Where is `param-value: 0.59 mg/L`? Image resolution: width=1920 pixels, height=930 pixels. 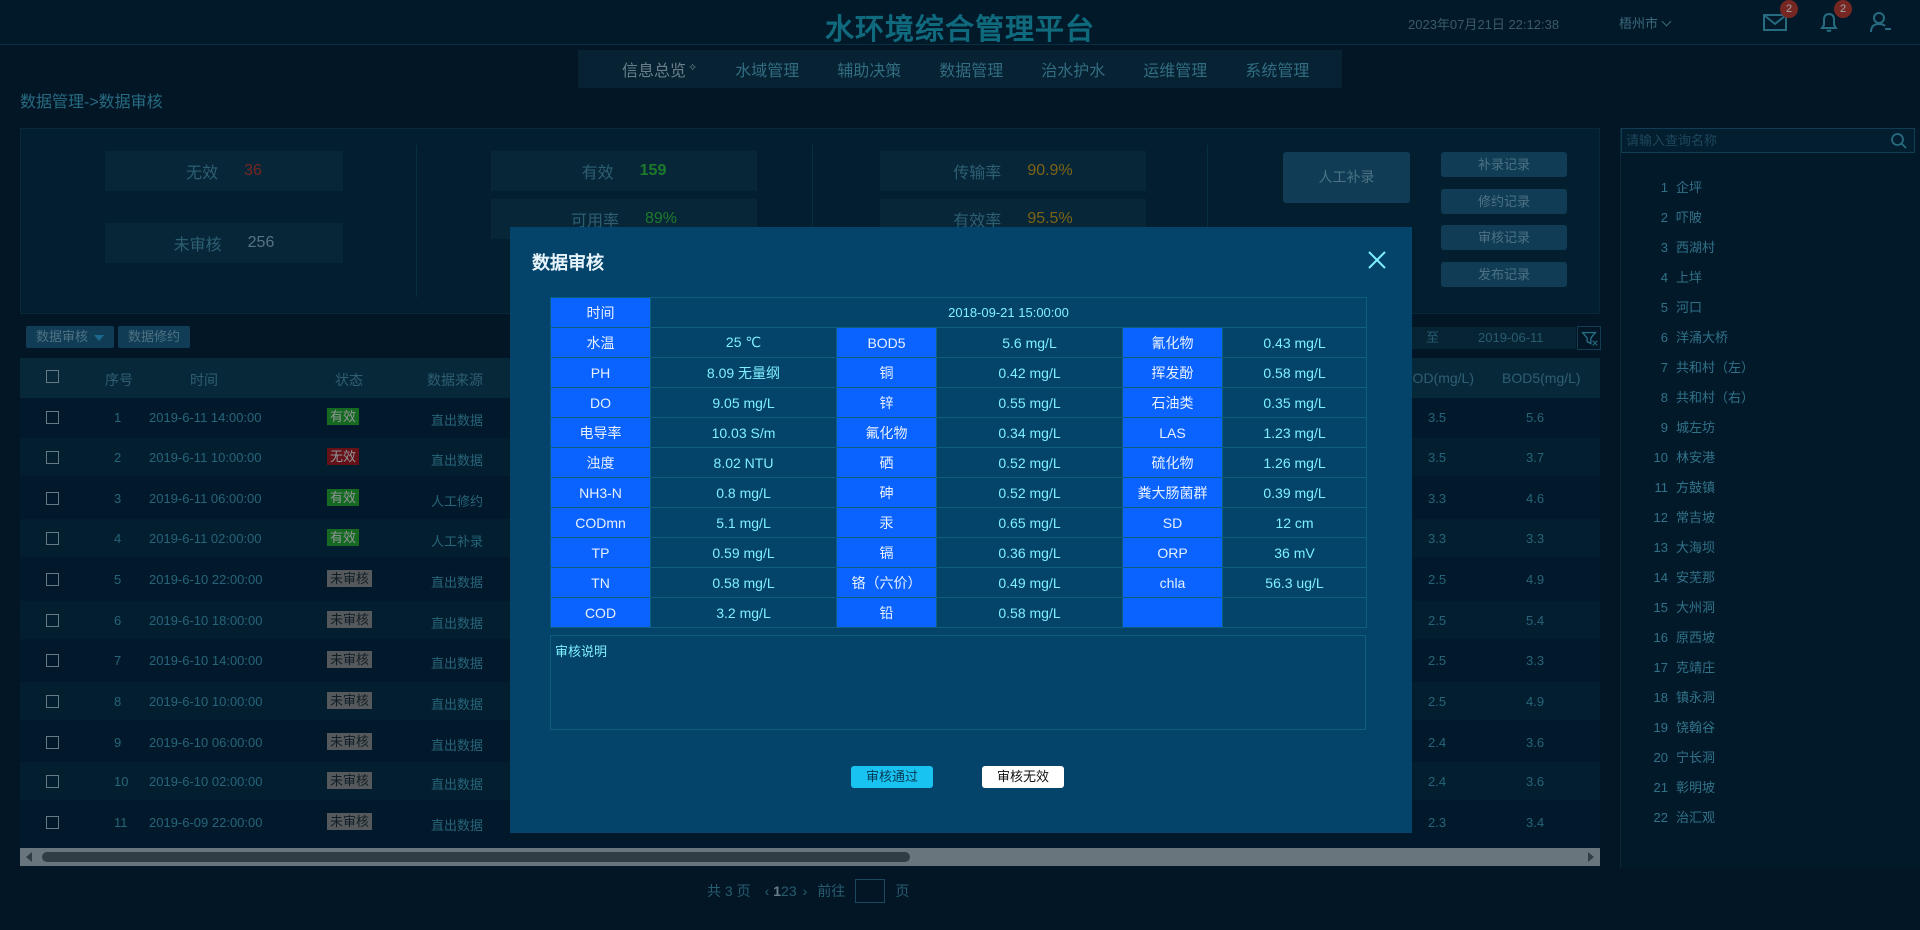 param-value: 0.59 mg/L is located at coordinates (743, 552).